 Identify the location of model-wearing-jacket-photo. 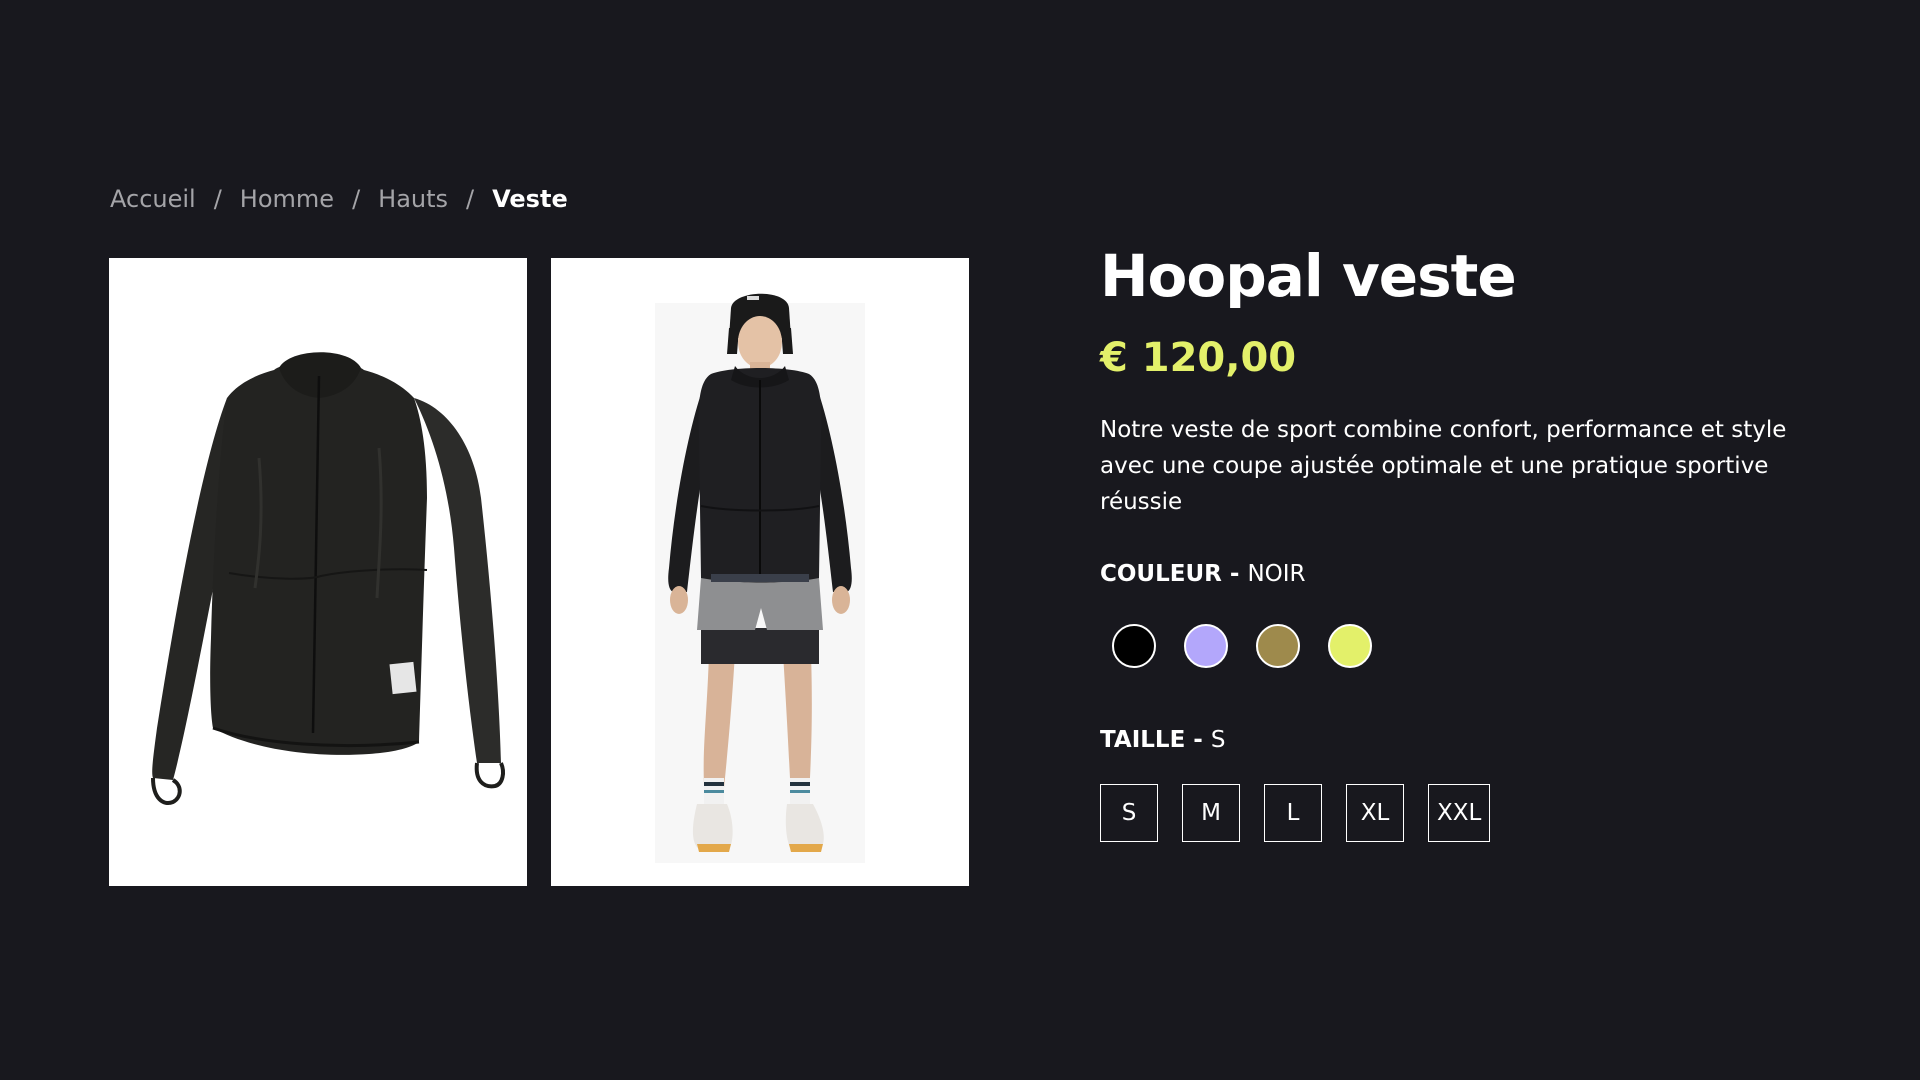
(760, 572).